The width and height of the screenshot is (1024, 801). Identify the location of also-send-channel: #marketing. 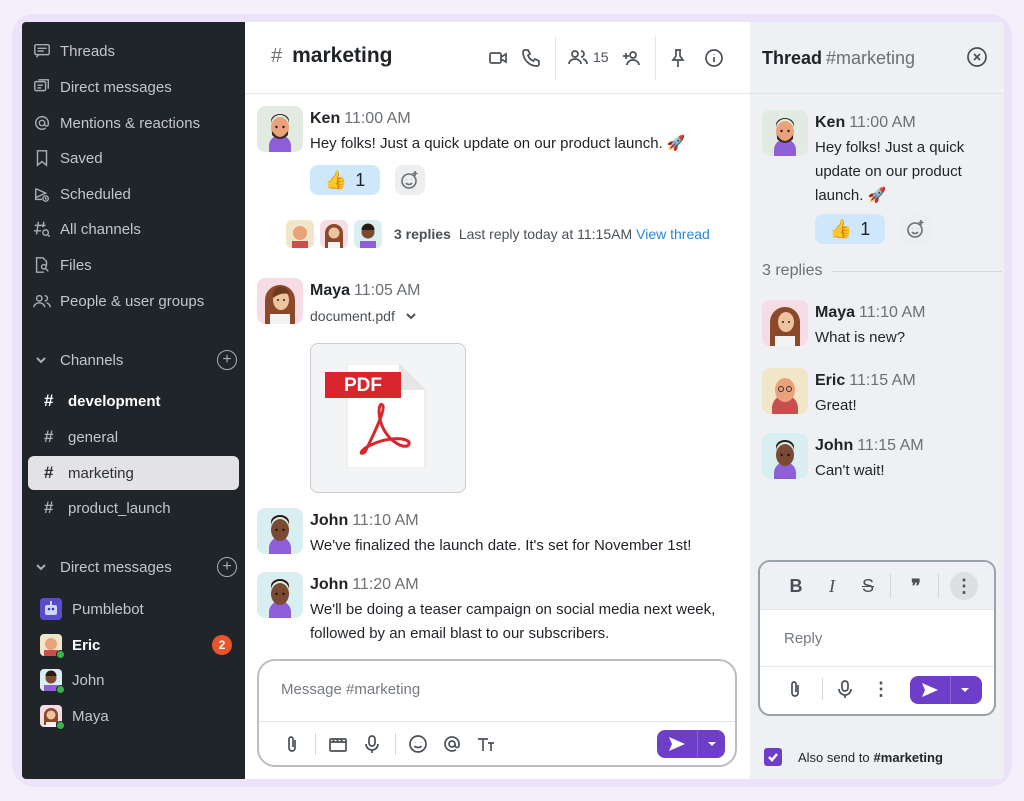
(908, 757).